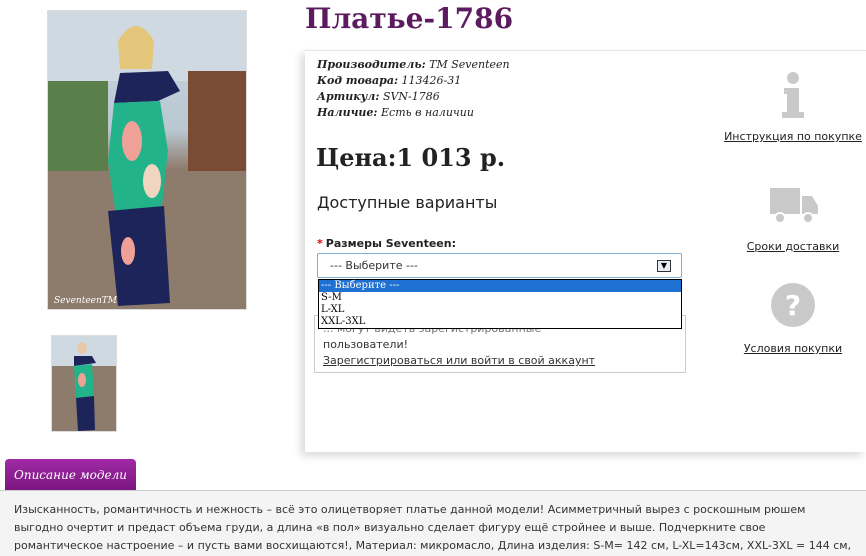 This screenshot has height=556, width=866. I want to click on watermark-text: SeventeenTM, so click(86, 301).